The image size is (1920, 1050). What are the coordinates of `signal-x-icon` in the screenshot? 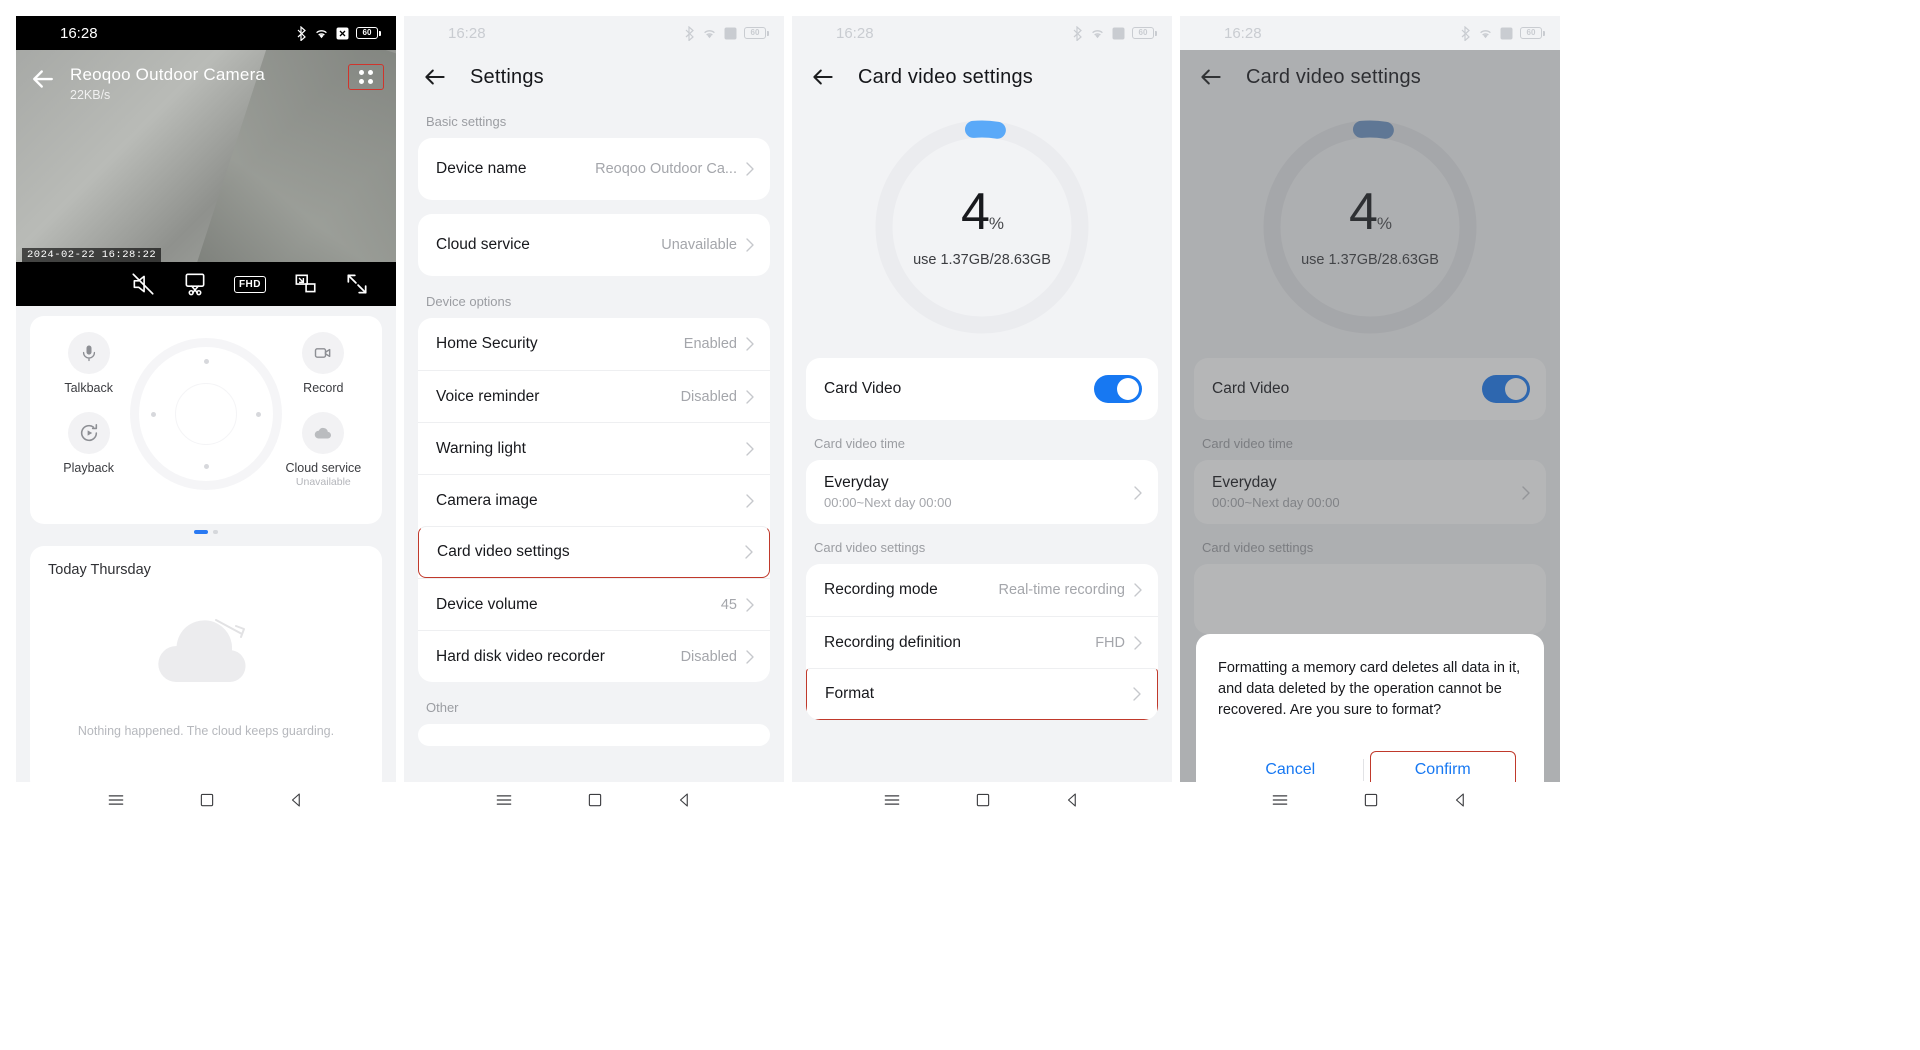 It's located at (1506, 33).